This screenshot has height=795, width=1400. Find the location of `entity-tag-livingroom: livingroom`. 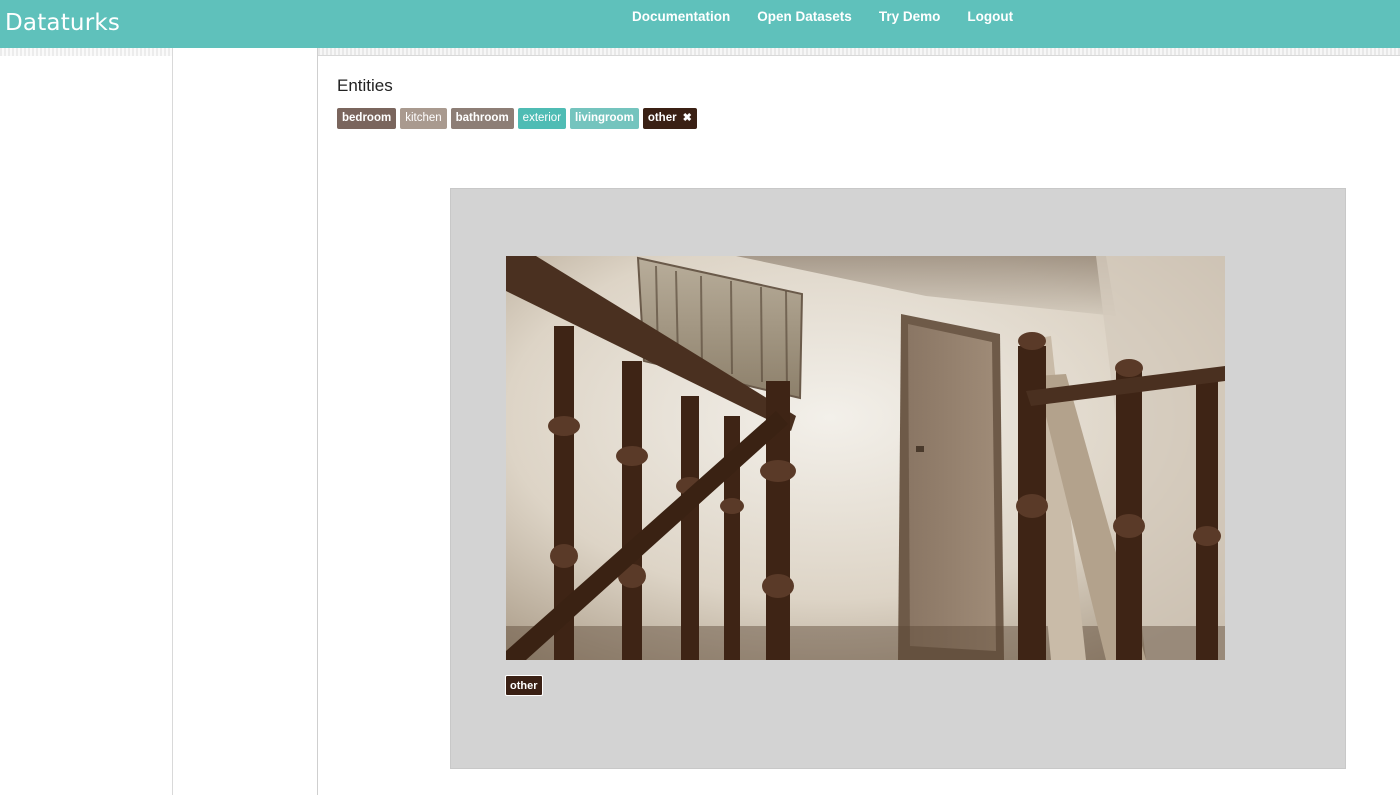

entity-tag-livingroom: livingroom is located at coordinates (604, 118).